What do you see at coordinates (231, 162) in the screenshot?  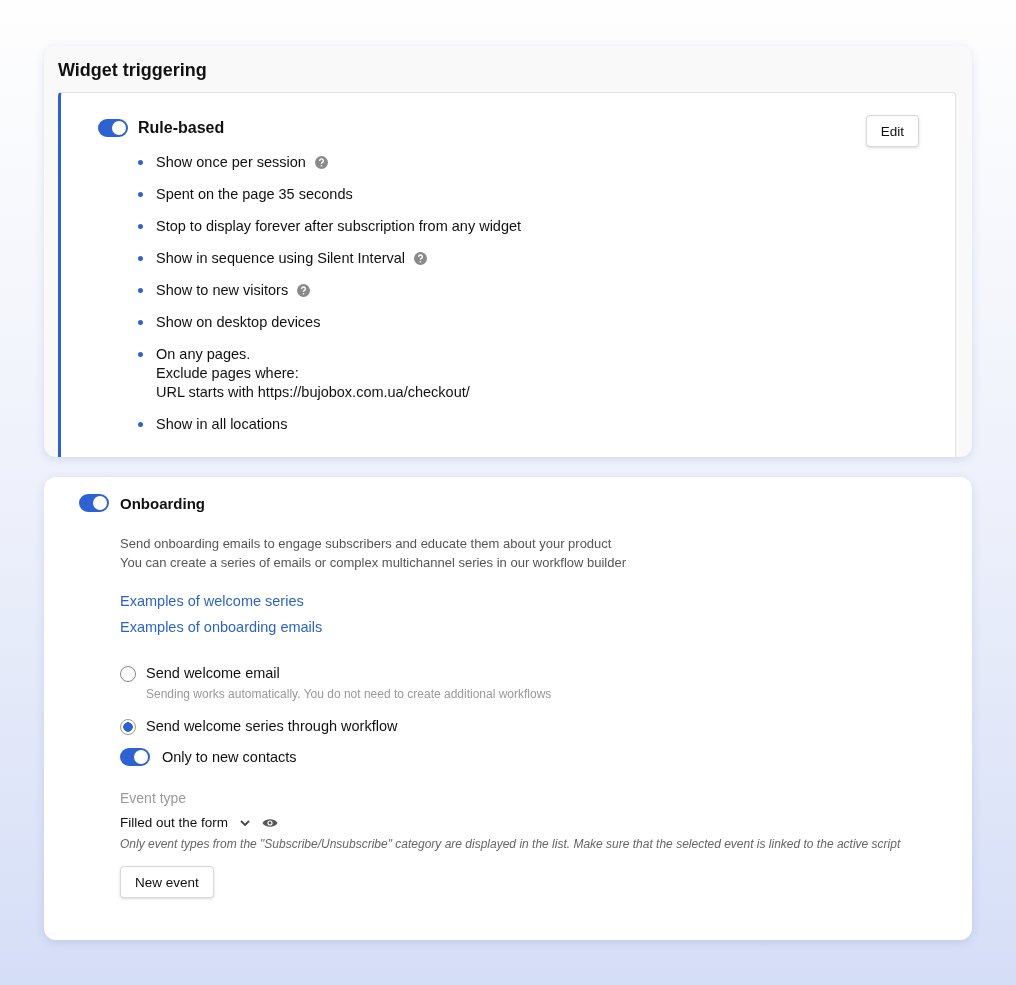 I see `rule-text: Show once per session` at bounding box center [231, 162].